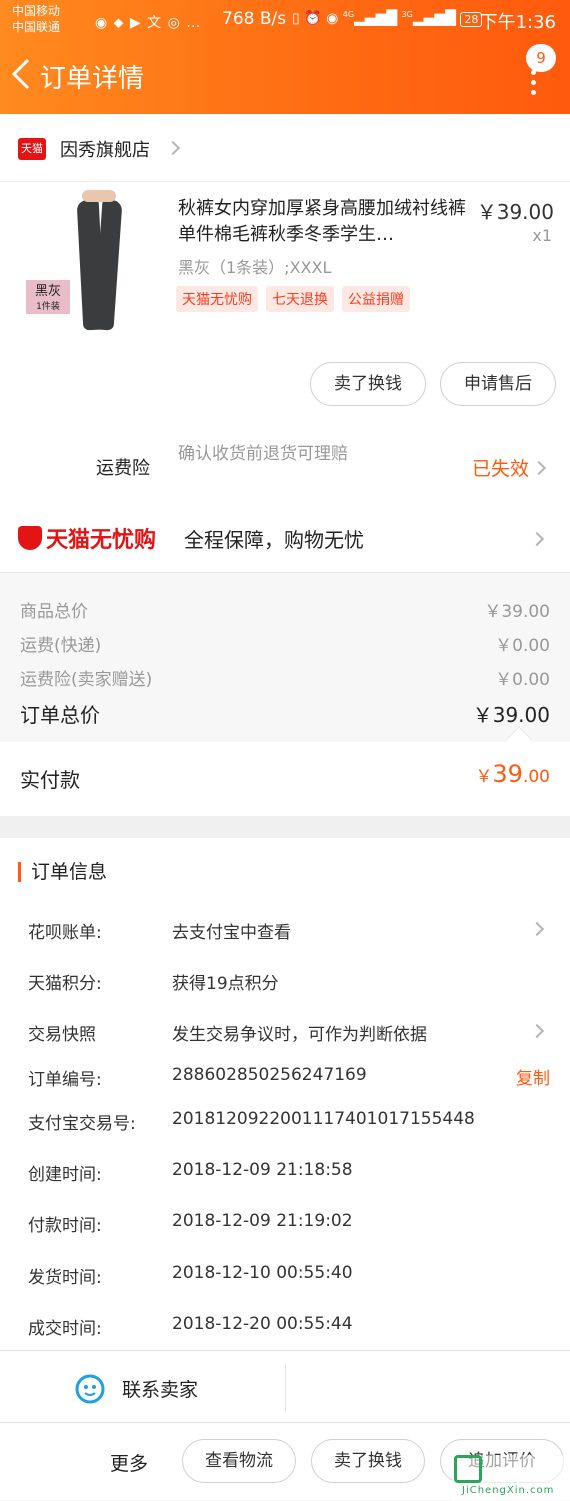  I want to click on system-icons: ▯ ⏰ ◉ 4G▂▄▆█ 3G▂▄▆█ 28, so click(387, 18).